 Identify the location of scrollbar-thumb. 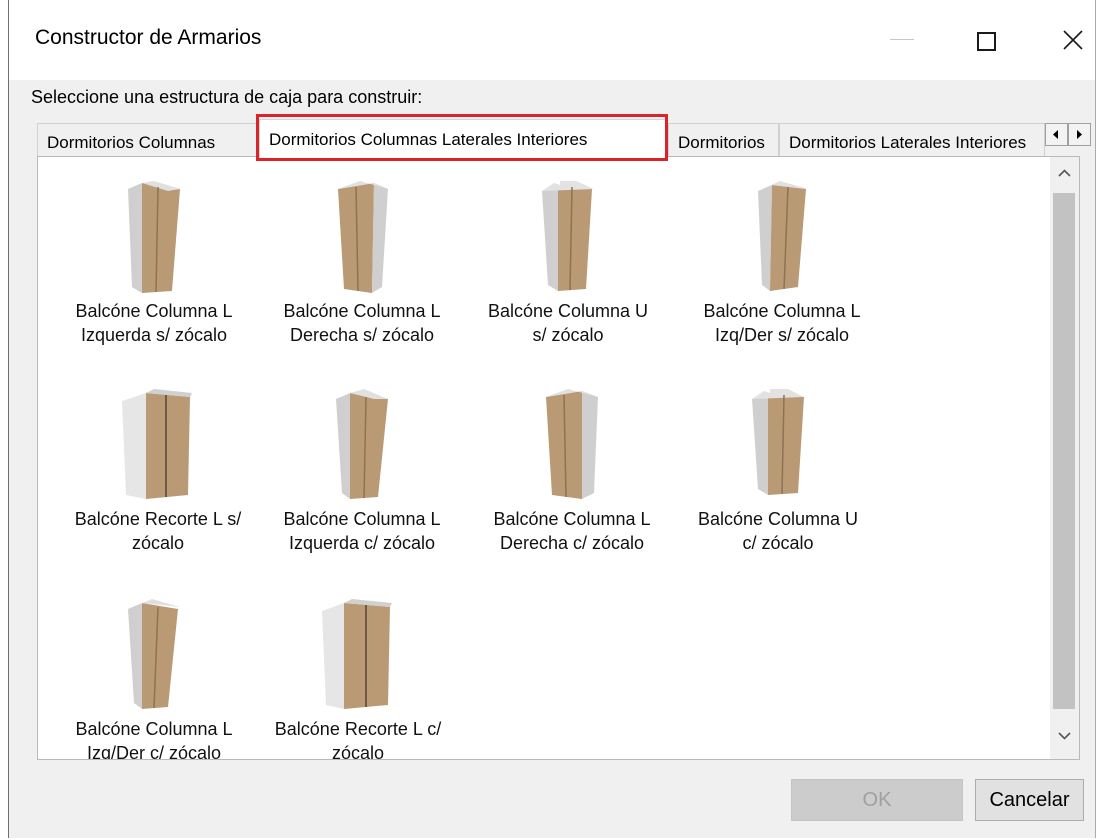
(1064, 451).